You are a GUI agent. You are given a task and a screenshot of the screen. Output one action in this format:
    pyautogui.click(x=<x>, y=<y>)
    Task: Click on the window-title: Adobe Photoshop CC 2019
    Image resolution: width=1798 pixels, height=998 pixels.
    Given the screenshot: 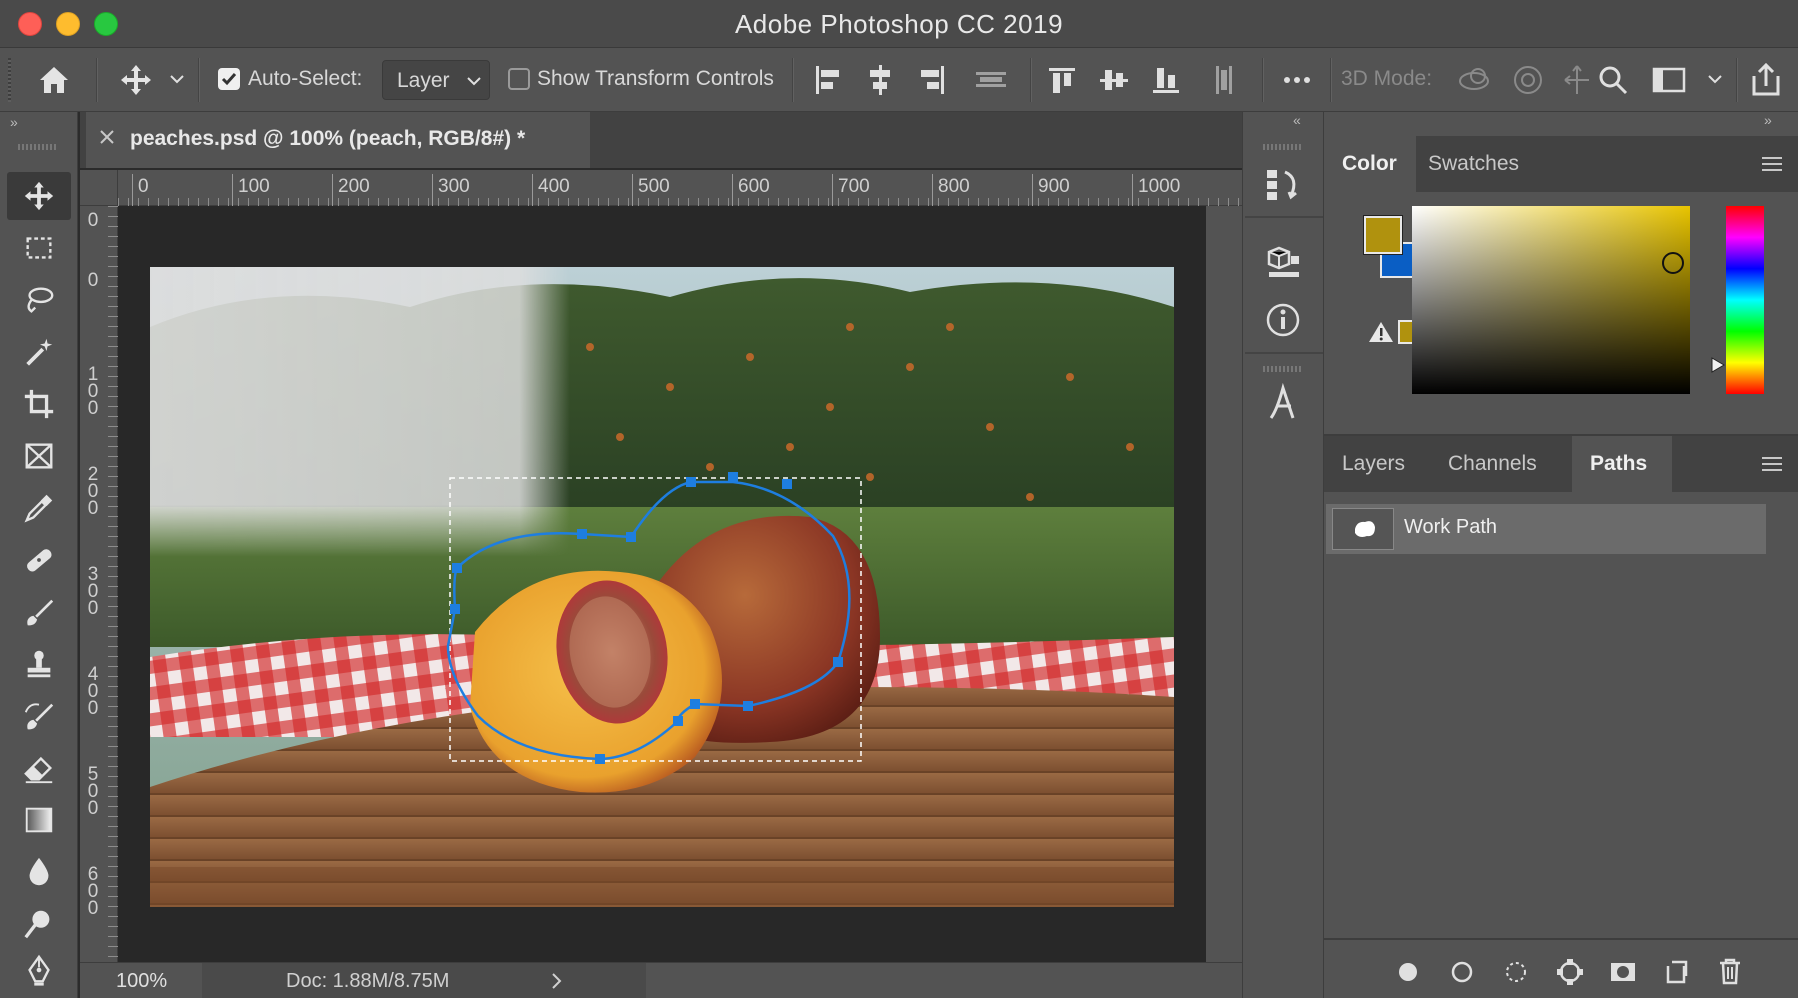 What is the action you would take?
    pyautogui.click(x=899, y=24)
    